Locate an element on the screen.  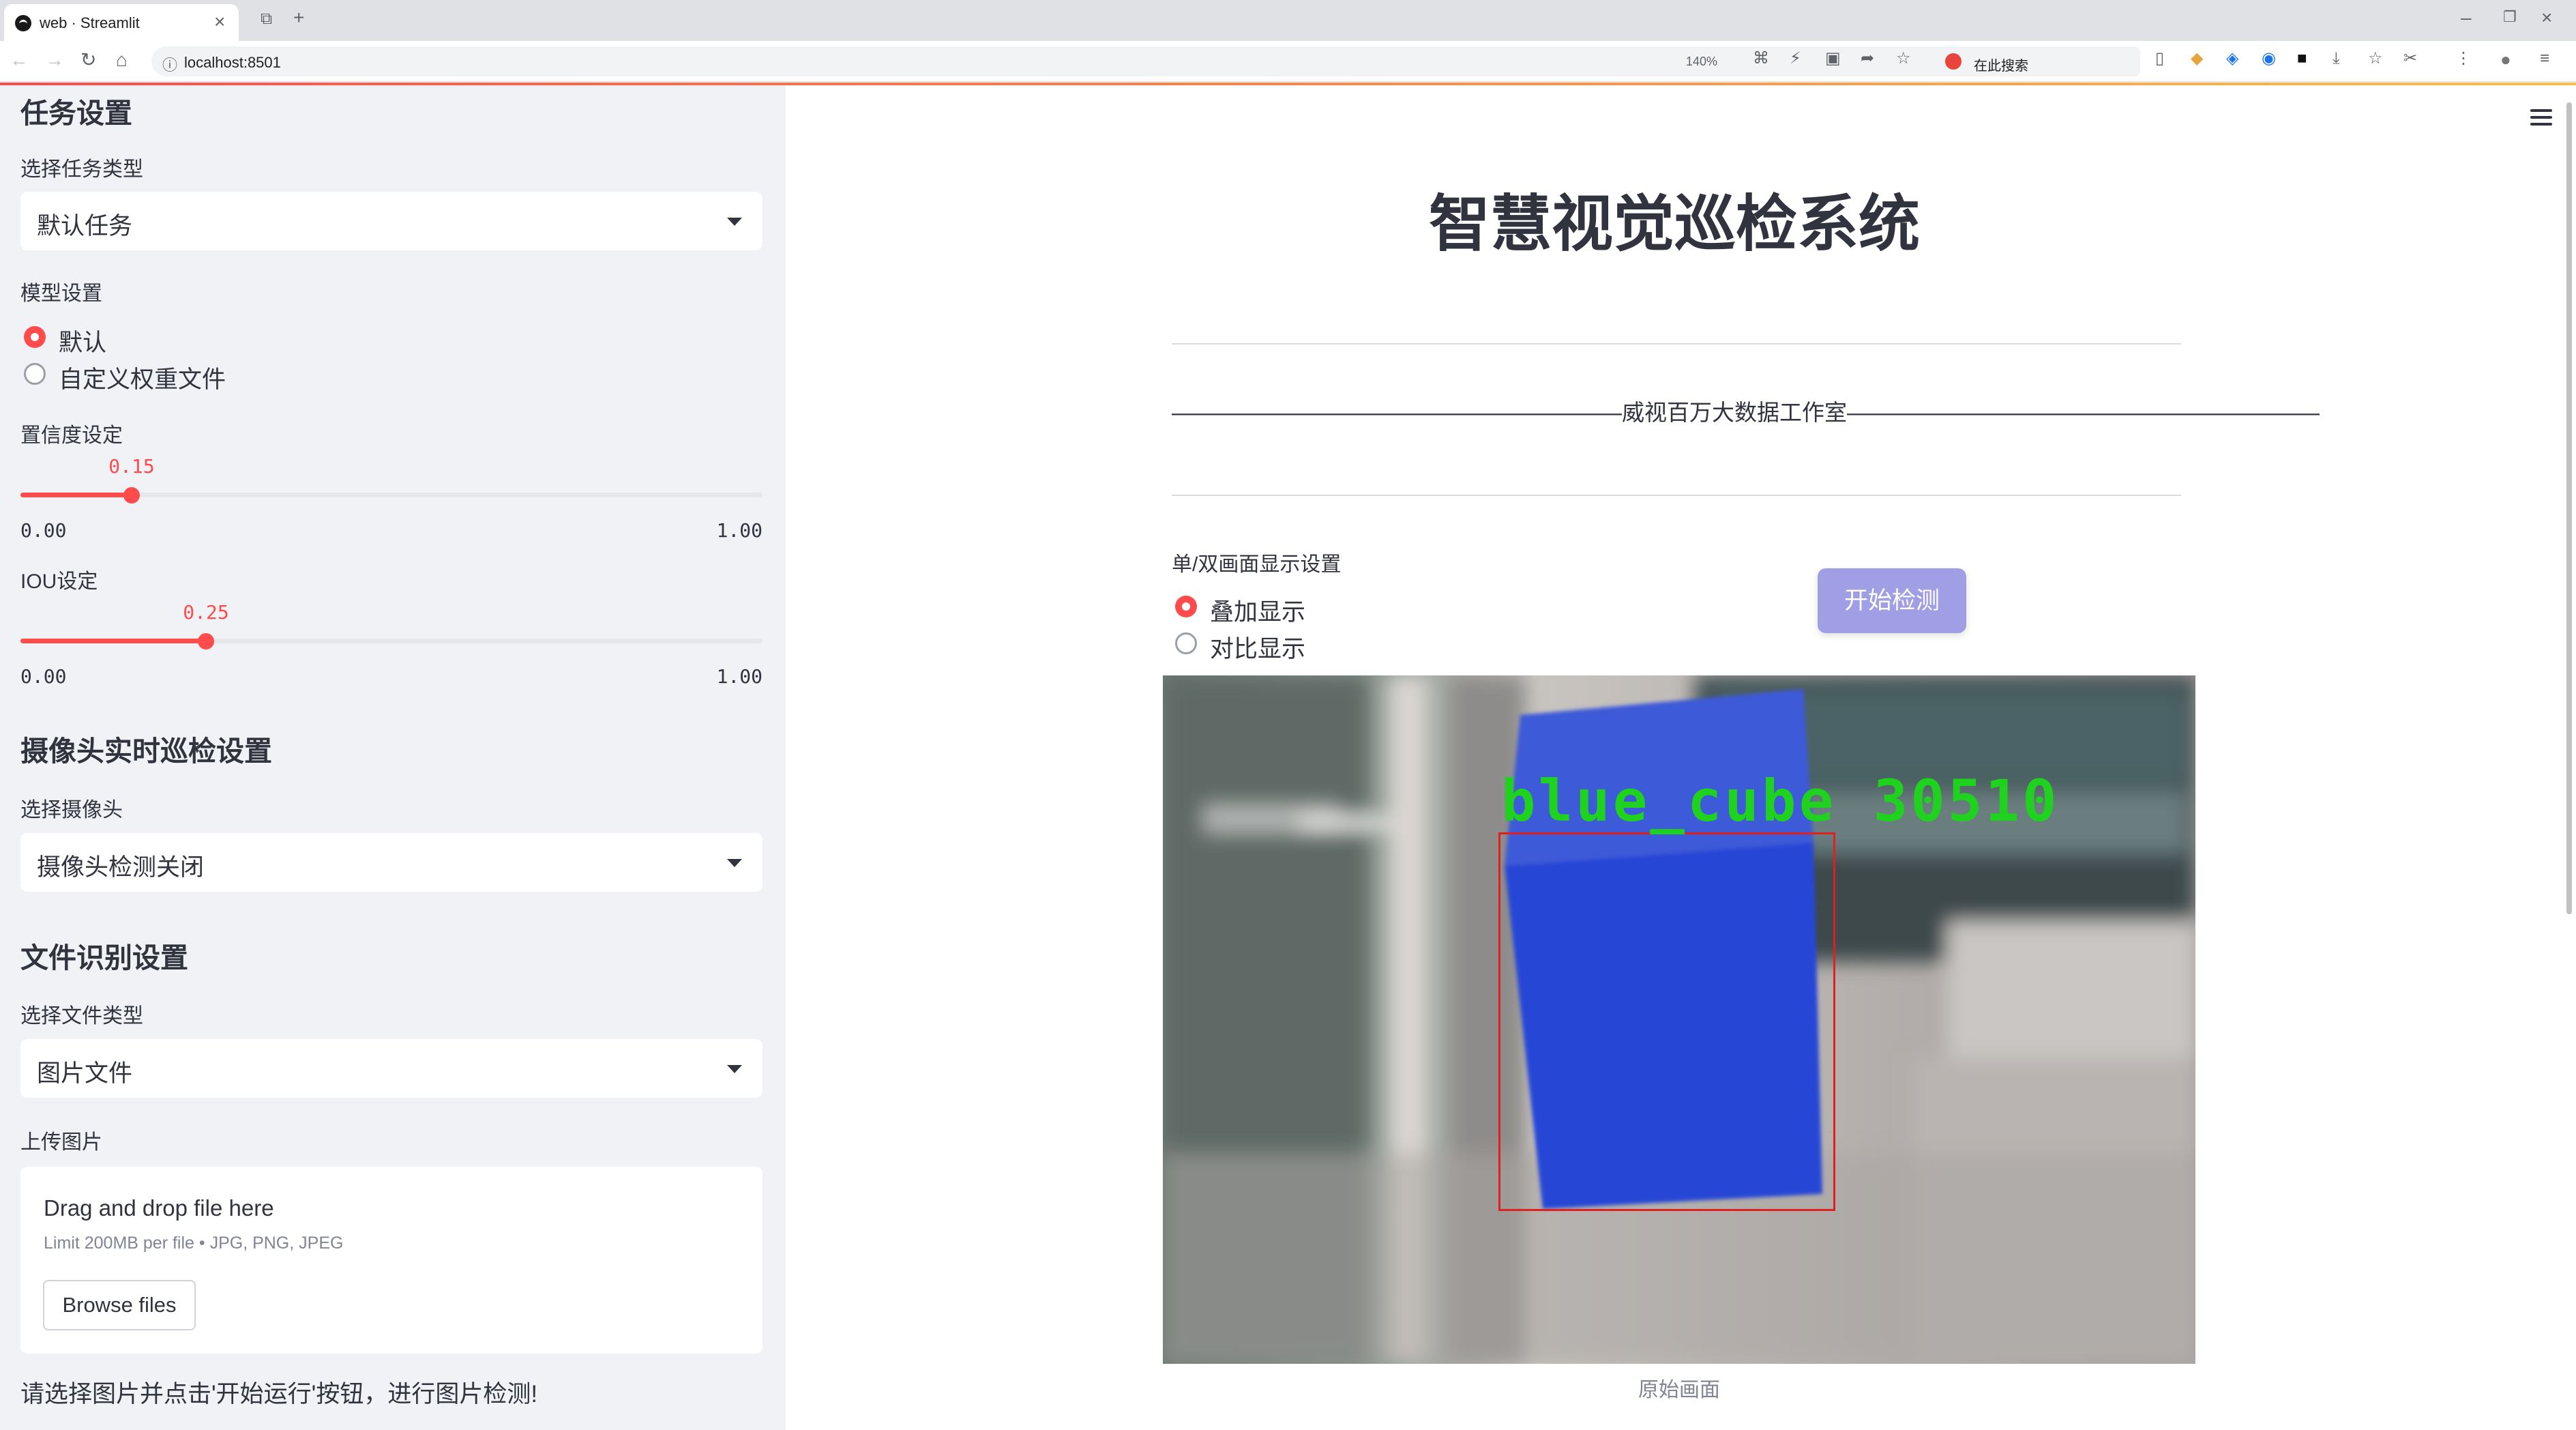
upload-title: Drag and drop file here is located at coordinates (159, 1208).